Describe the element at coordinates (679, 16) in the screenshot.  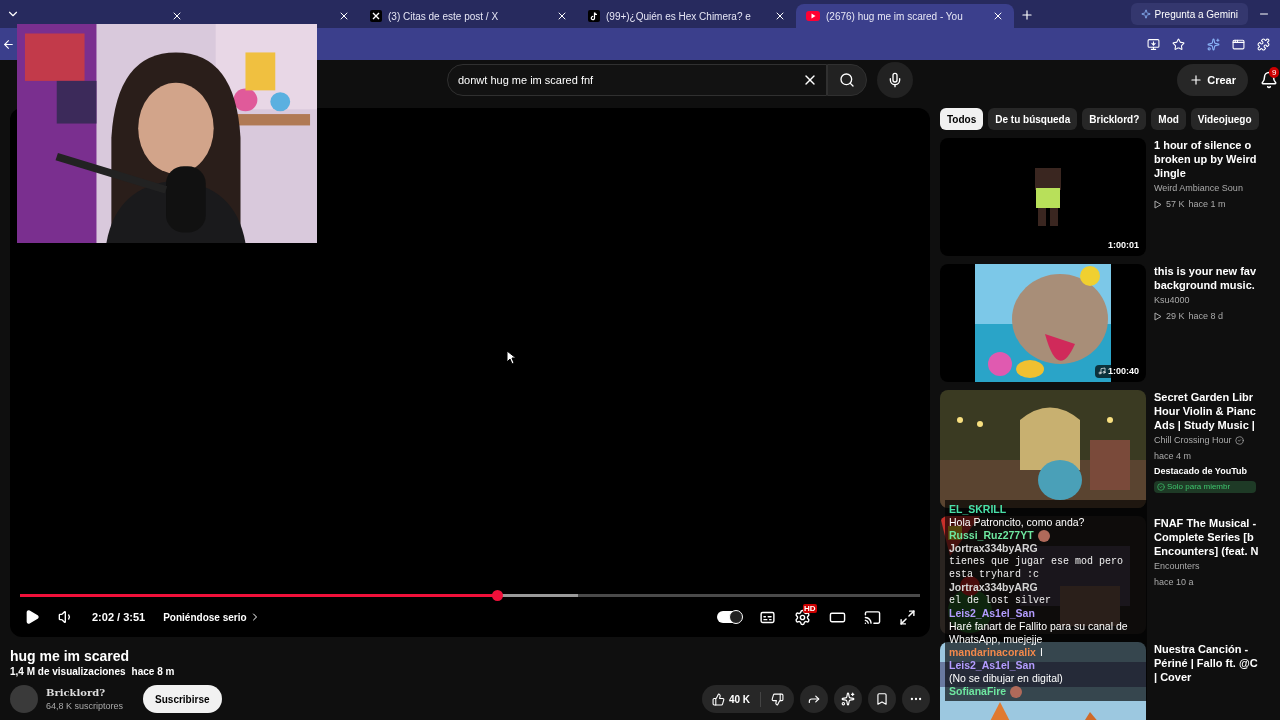
I see `tab-title: (99+)¿Quién es Hex Chimera? e` at that location.